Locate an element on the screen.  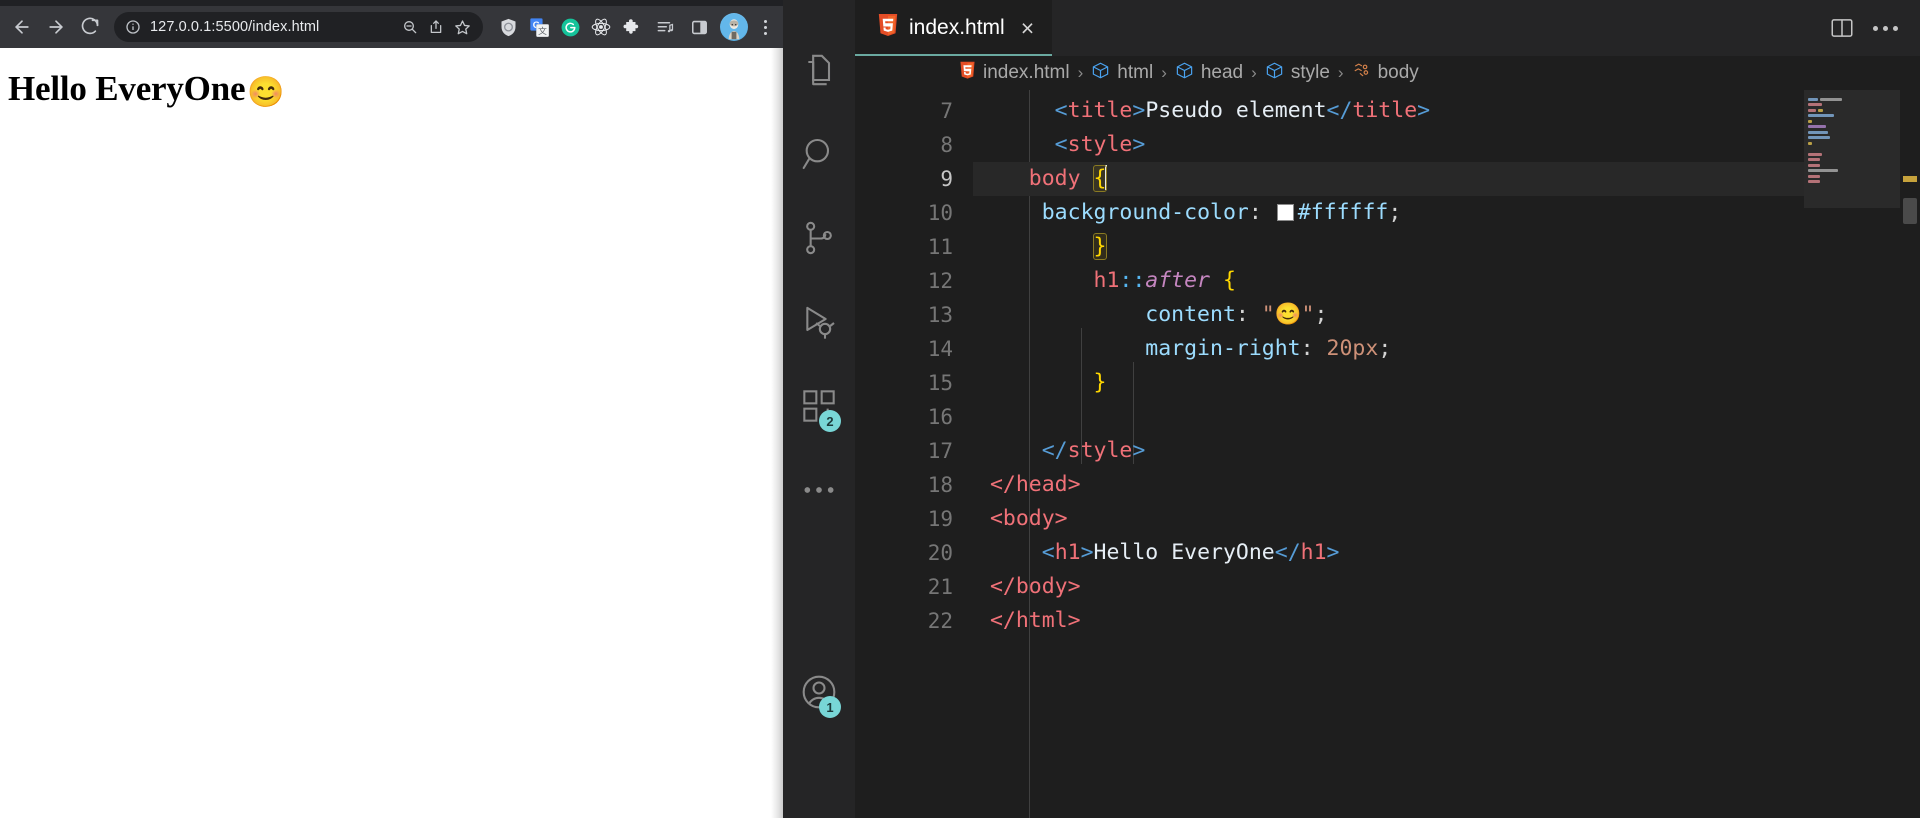
scrollbar-thumb is located at coordinates (1910, 211).